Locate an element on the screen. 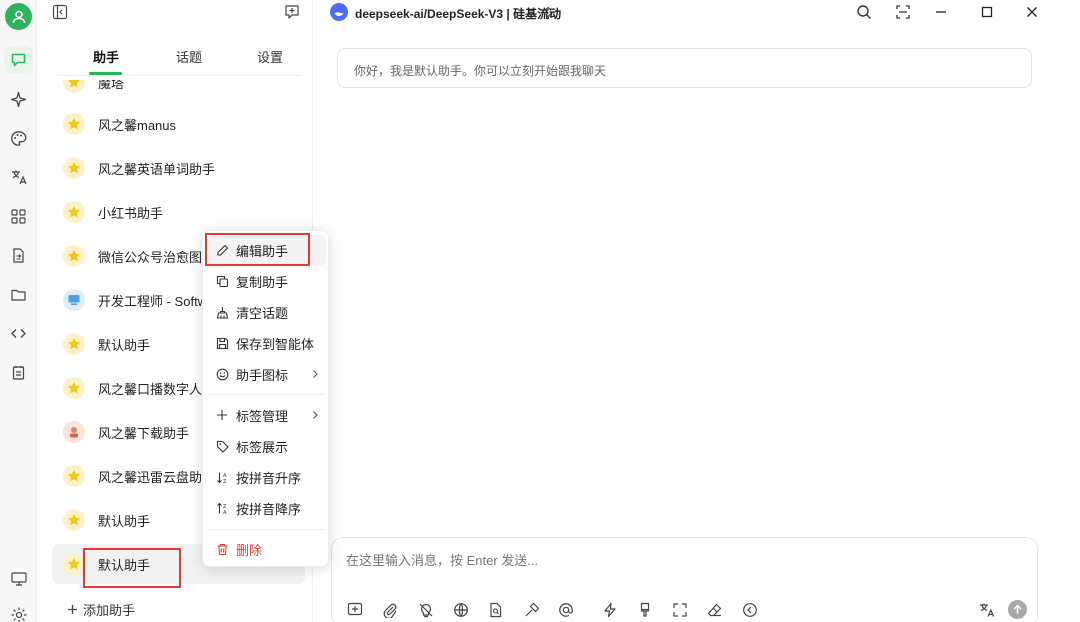  tab-assistants: 助手 is located at coordinates (106, 56).